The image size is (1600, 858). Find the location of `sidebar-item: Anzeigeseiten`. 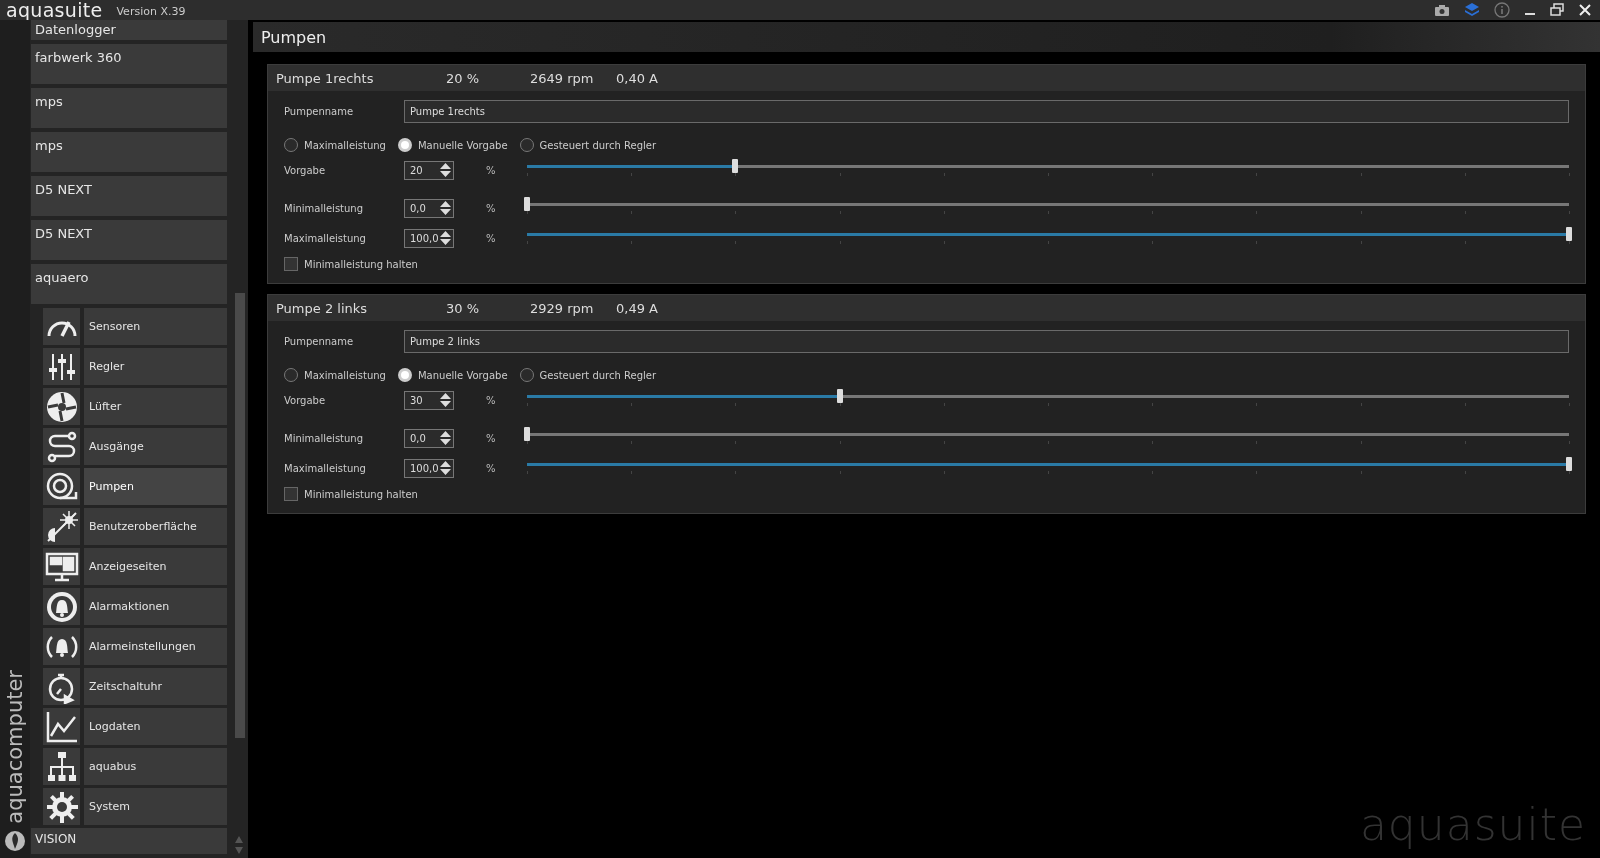

sidebar-item: Anzeigeseiten is located at coordinates (155, 566).